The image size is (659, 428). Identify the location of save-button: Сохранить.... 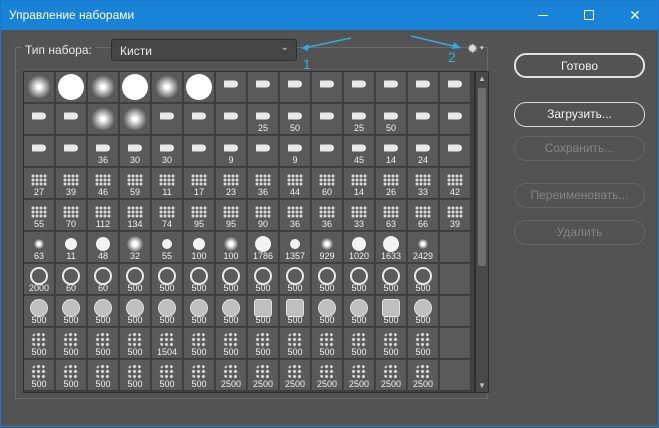
(579, 148).